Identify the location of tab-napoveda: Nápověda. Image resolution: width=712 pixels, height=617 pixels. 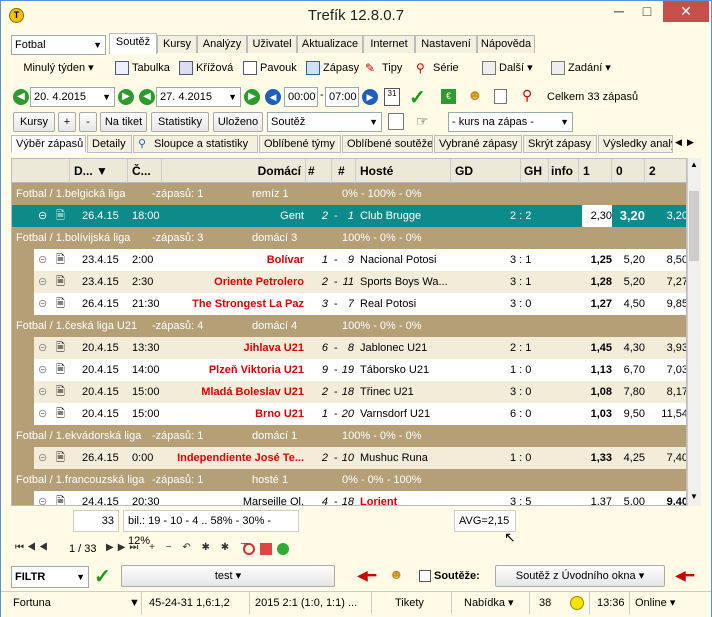
(506, 44).